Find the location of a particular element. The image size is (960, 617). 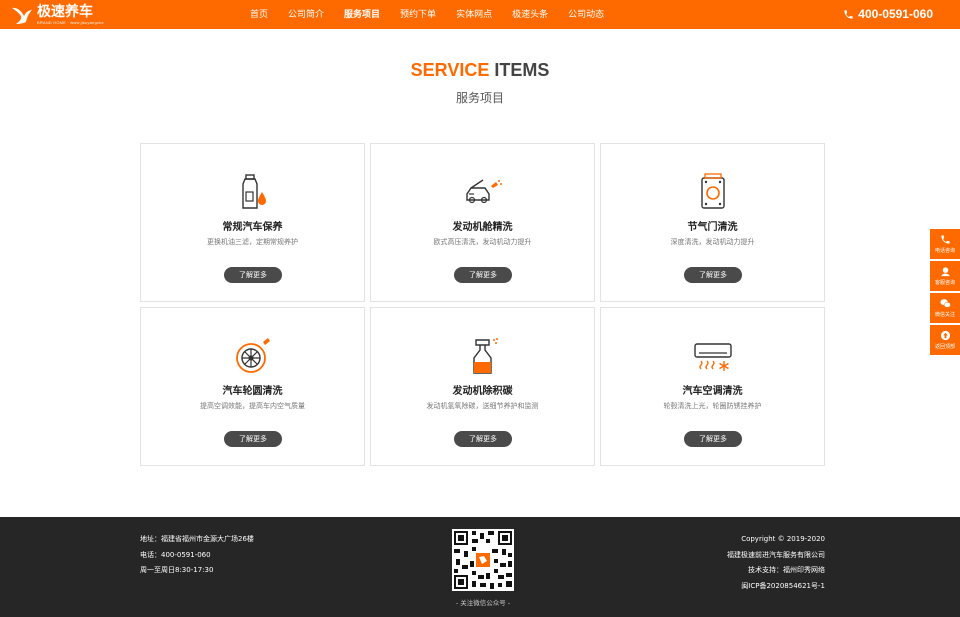

customer-service-icon is located at coordinates (945, 272).